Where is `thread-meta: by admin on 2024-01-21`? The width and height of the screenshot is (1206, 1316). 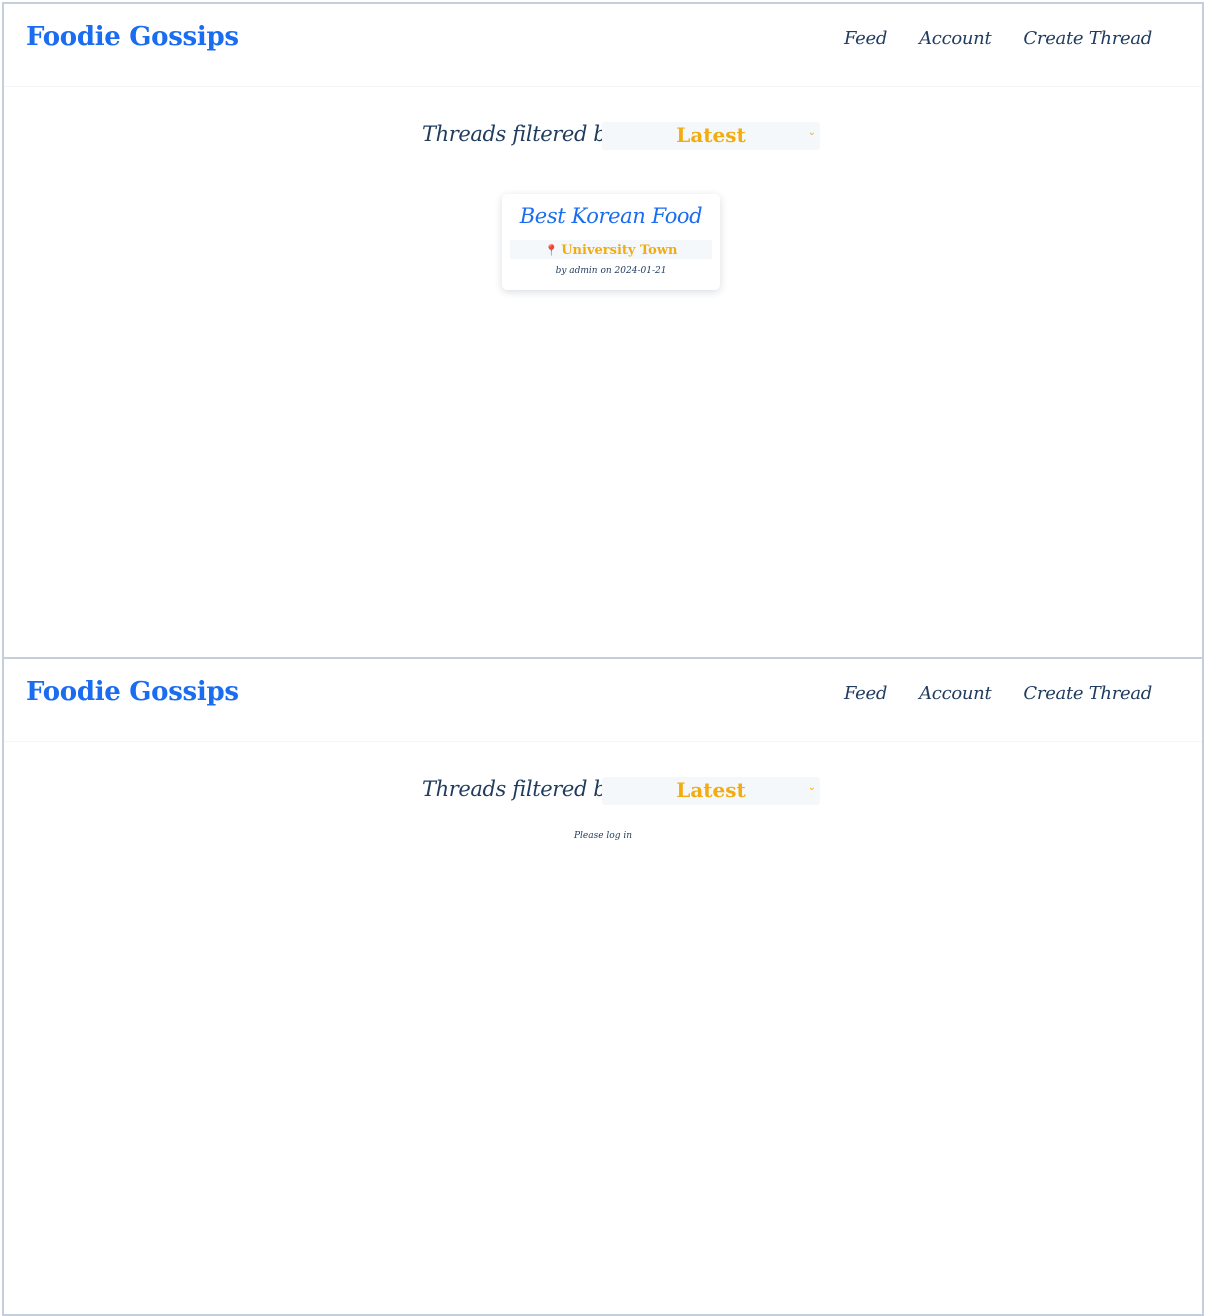 thread-meta: by admin on 2024-01-21 is located at coordinates (611, 271).